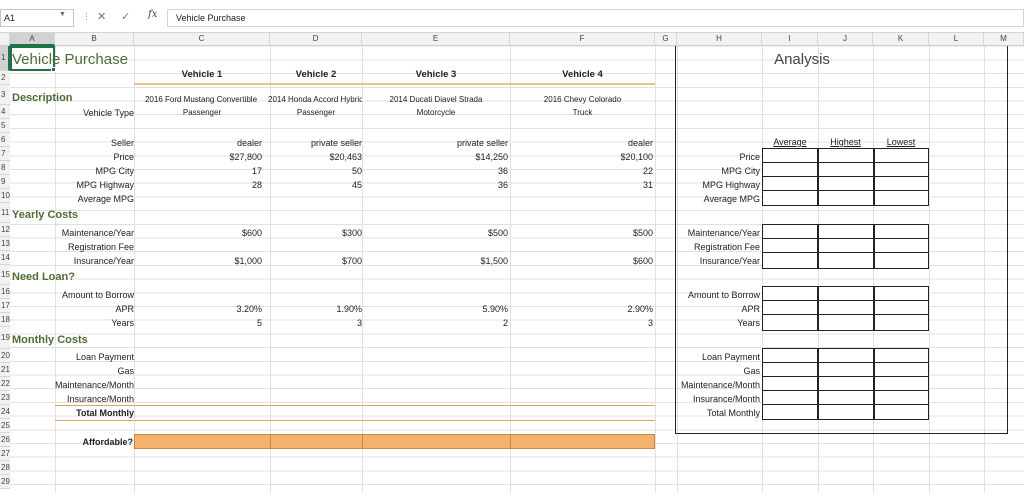 The image size is (1024, 493). I want to click on maintenance-year-cell: $300, so click(316, 233).